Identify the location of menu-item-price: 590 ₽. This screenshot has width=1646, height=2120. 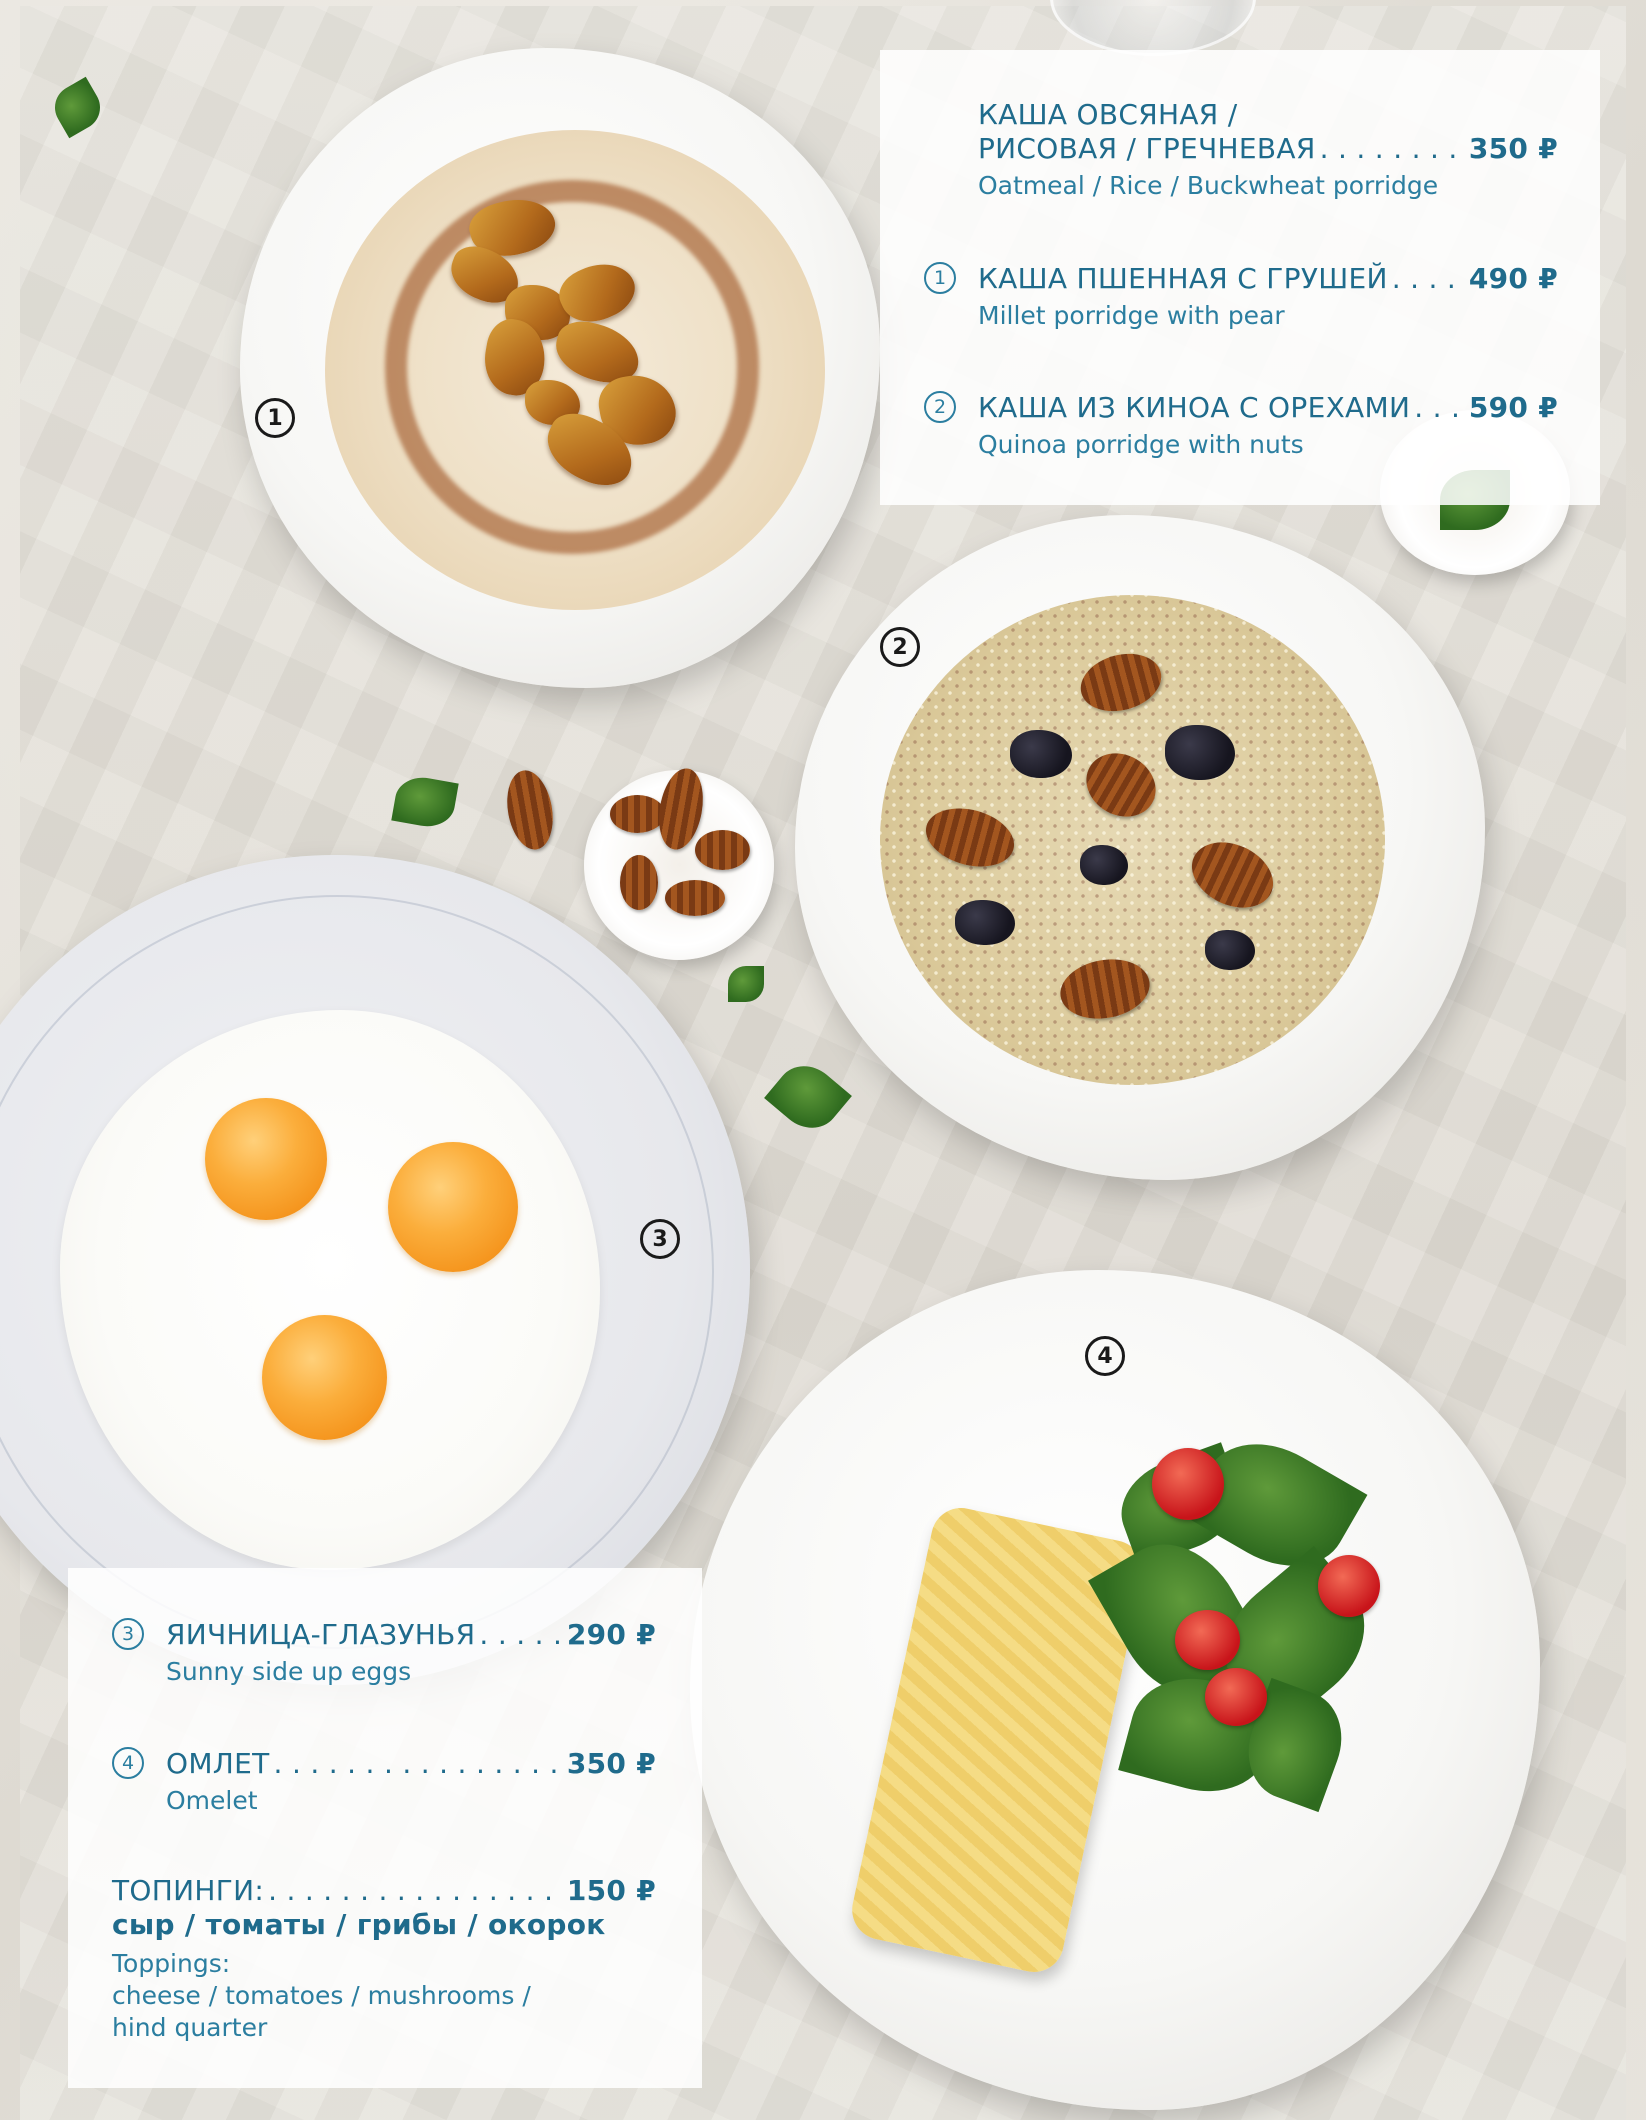
(1513, 407).